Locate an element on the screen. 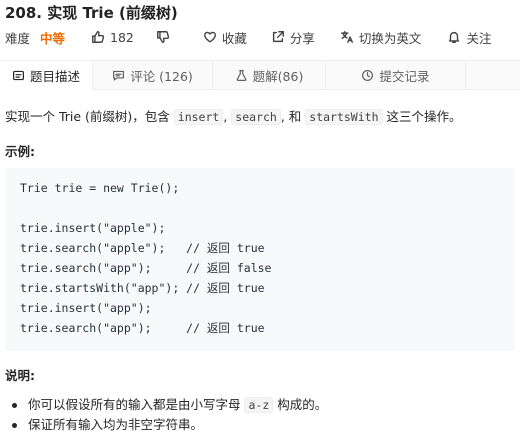  tab-label: 题目描述 is located at coordinates (54, 76).